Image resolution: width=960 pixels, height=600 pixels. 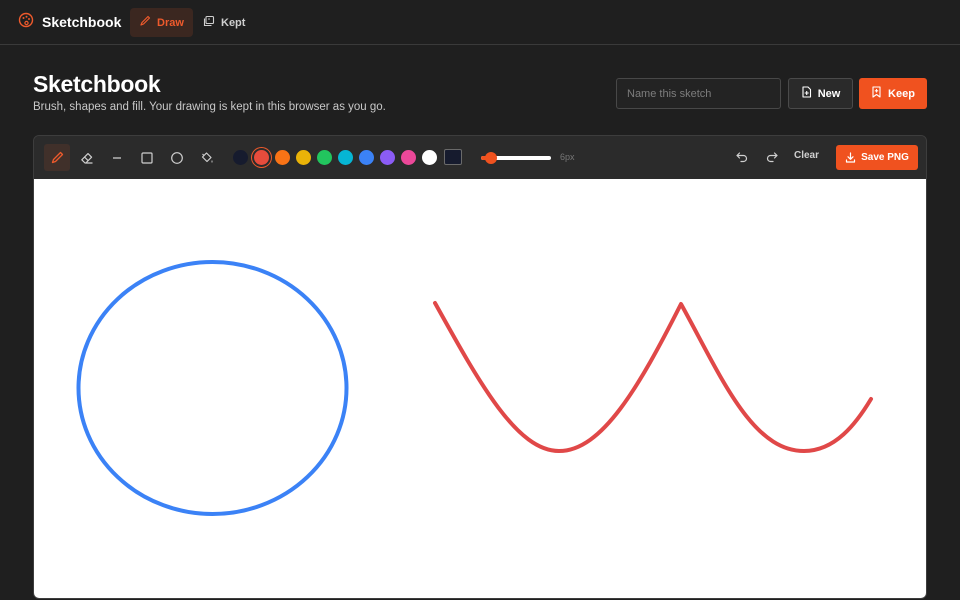 I want to click on toolbar: 6px Clear Save PNG, so click(x=480, y=157).